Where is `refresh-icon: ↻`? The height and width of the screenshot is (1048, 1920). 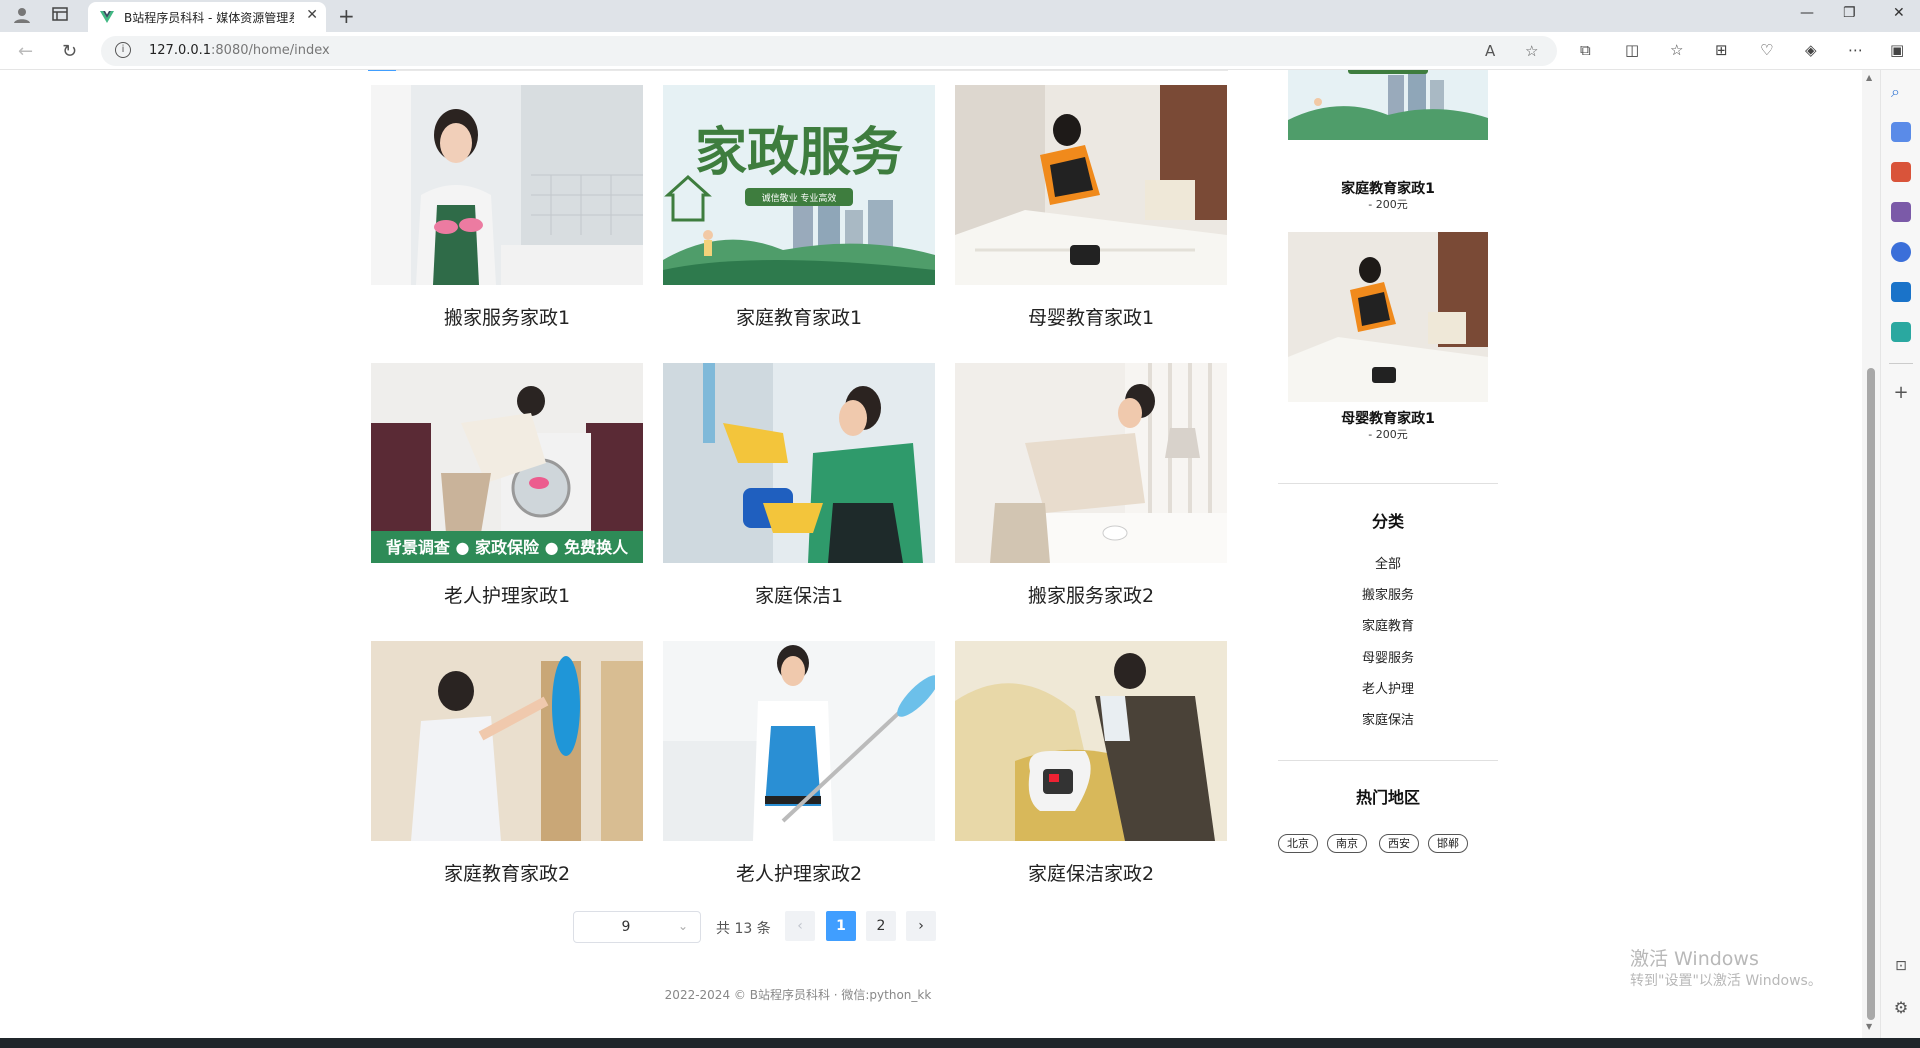
refresh-icon: ↻ is located at coordinates (69, 51).